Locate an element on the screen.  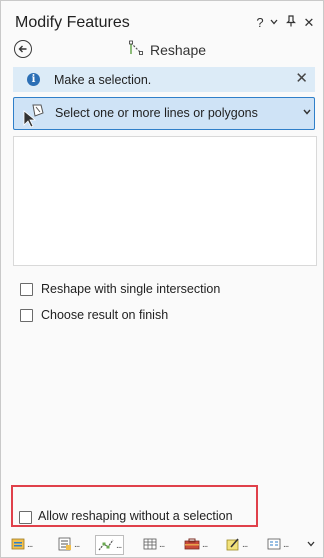
contents-icon is located at coordinates (274, 544).